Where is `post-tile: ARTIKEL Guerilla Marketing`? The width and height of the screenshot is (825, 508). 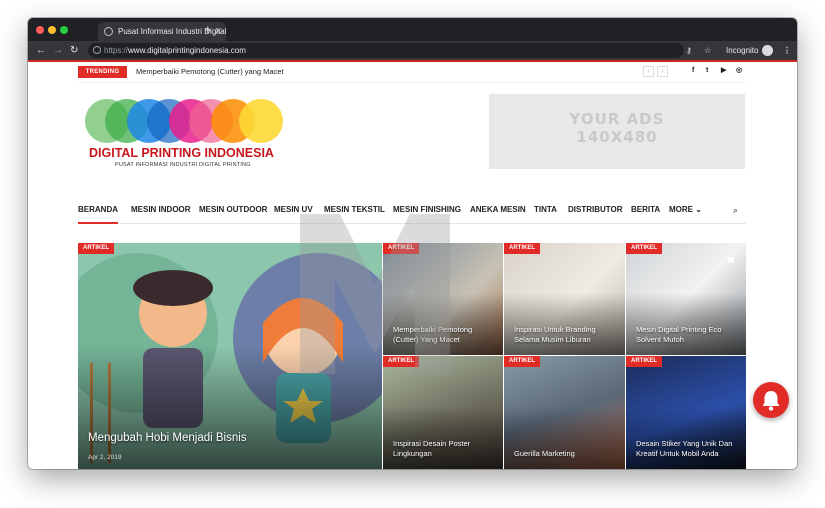 post-tile: ARTIKEL Guerilla Marketing is located at coordinates (564, 412).